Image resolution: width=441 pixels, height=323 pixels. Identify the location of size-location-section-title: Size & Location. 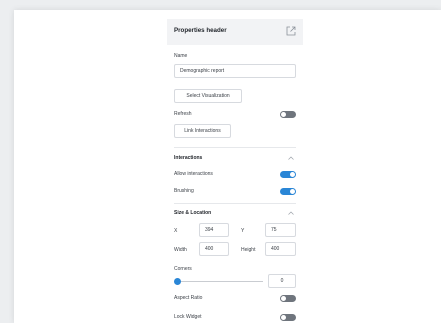
(193, 213).